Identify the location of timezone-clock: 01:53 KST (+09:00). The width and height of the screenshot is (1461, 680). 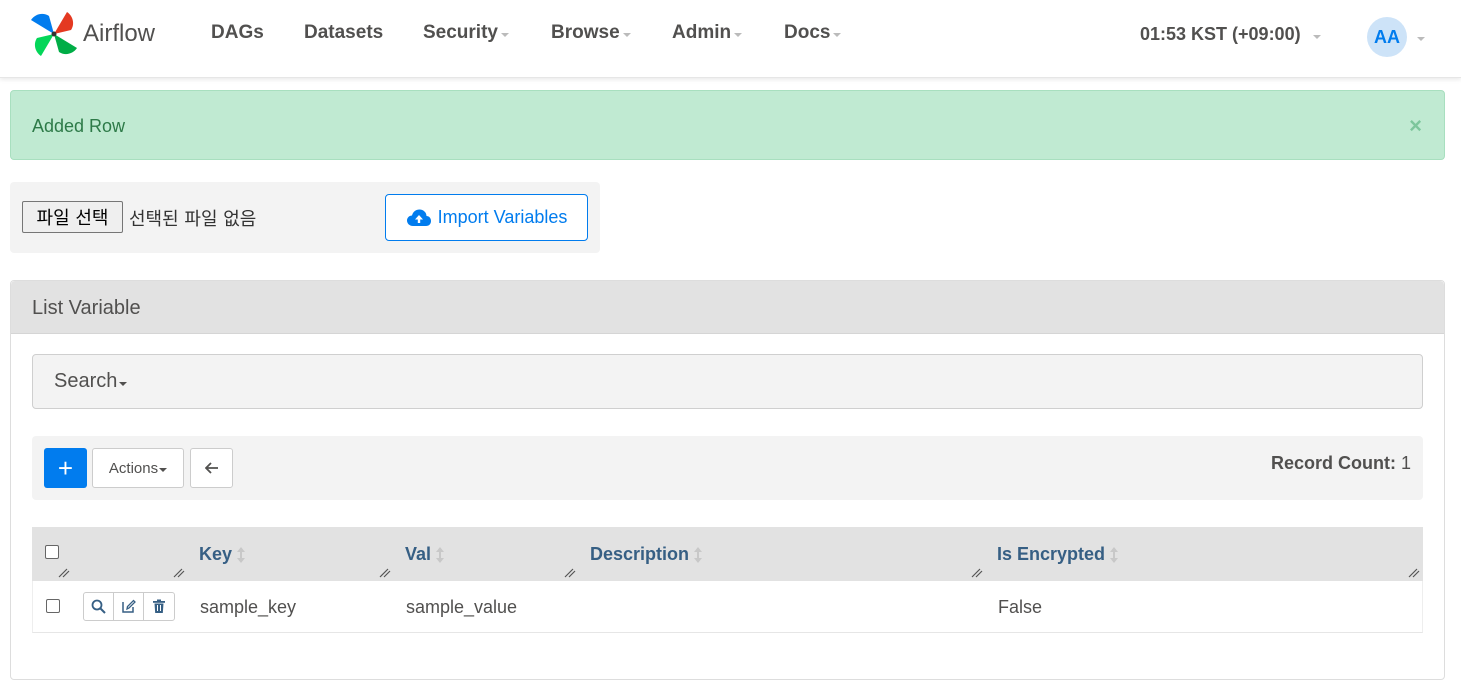
(1230, 34).